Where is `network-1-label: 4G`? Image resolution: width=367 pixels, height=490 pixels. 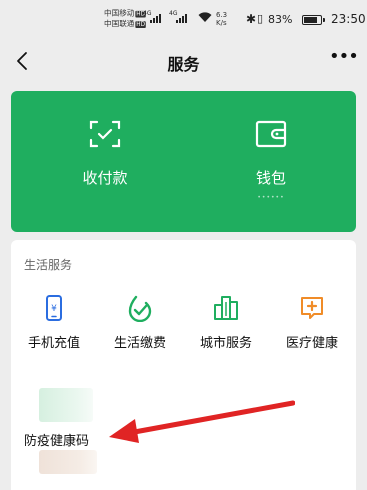 network-1-label: 4G is located at coordinates (147, 13).